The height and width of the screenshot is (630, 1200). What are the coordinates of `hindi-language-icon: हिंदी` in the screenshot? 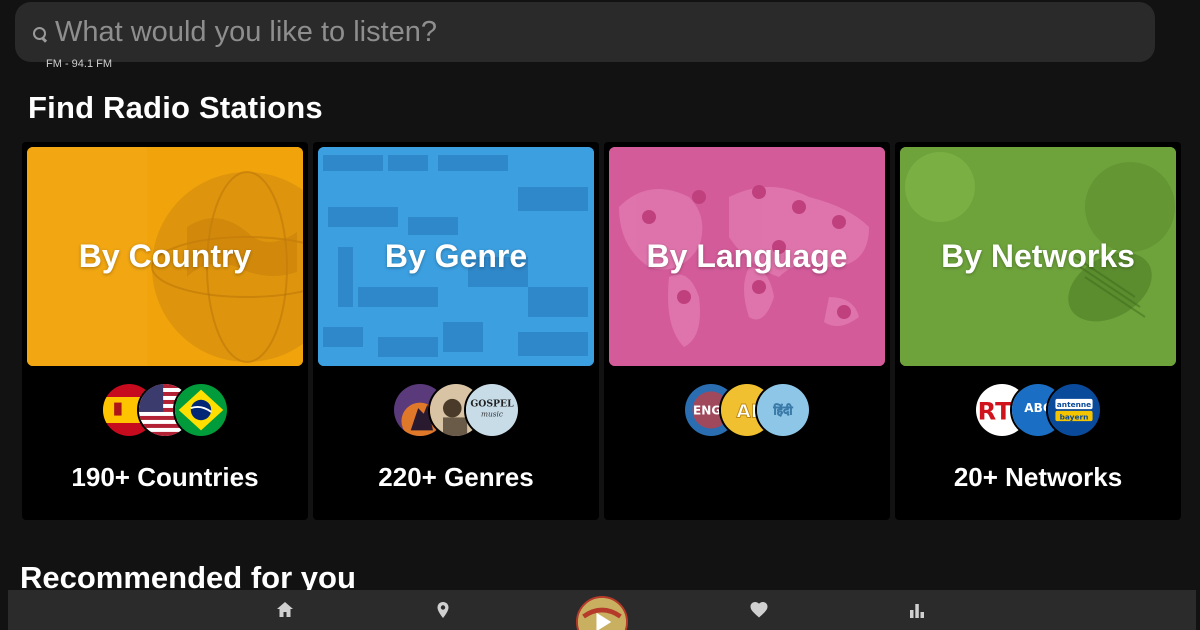 It's located at (783, 410).